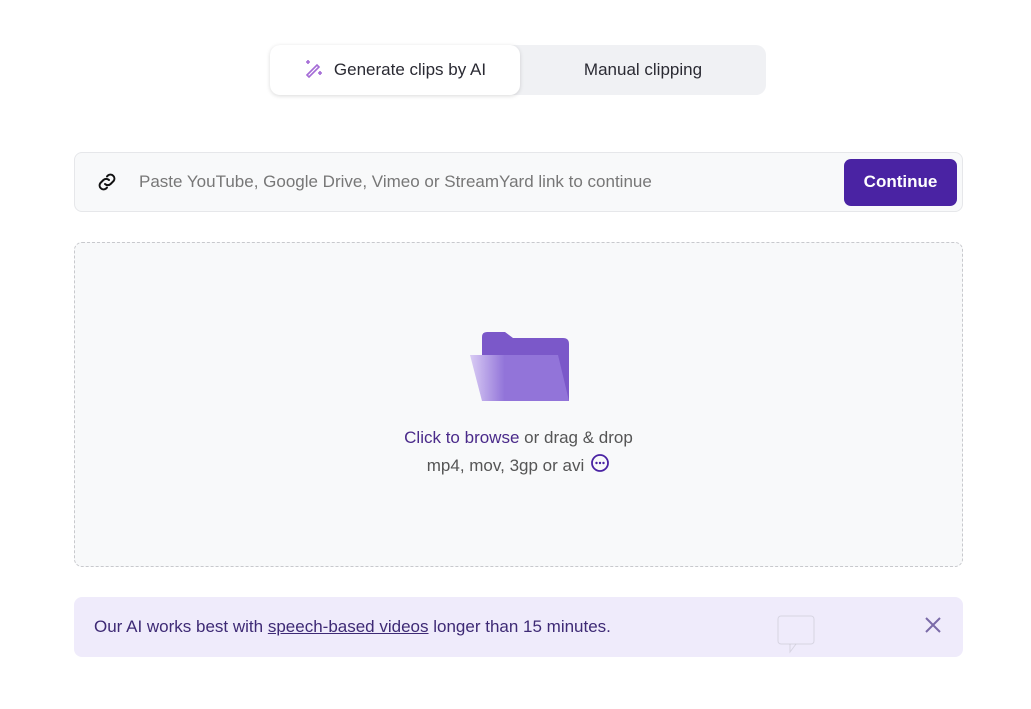 The width and height of the screenshot is (1031, 709). I want to click on info-prefix: Our AI works best with, so click(181, 626).